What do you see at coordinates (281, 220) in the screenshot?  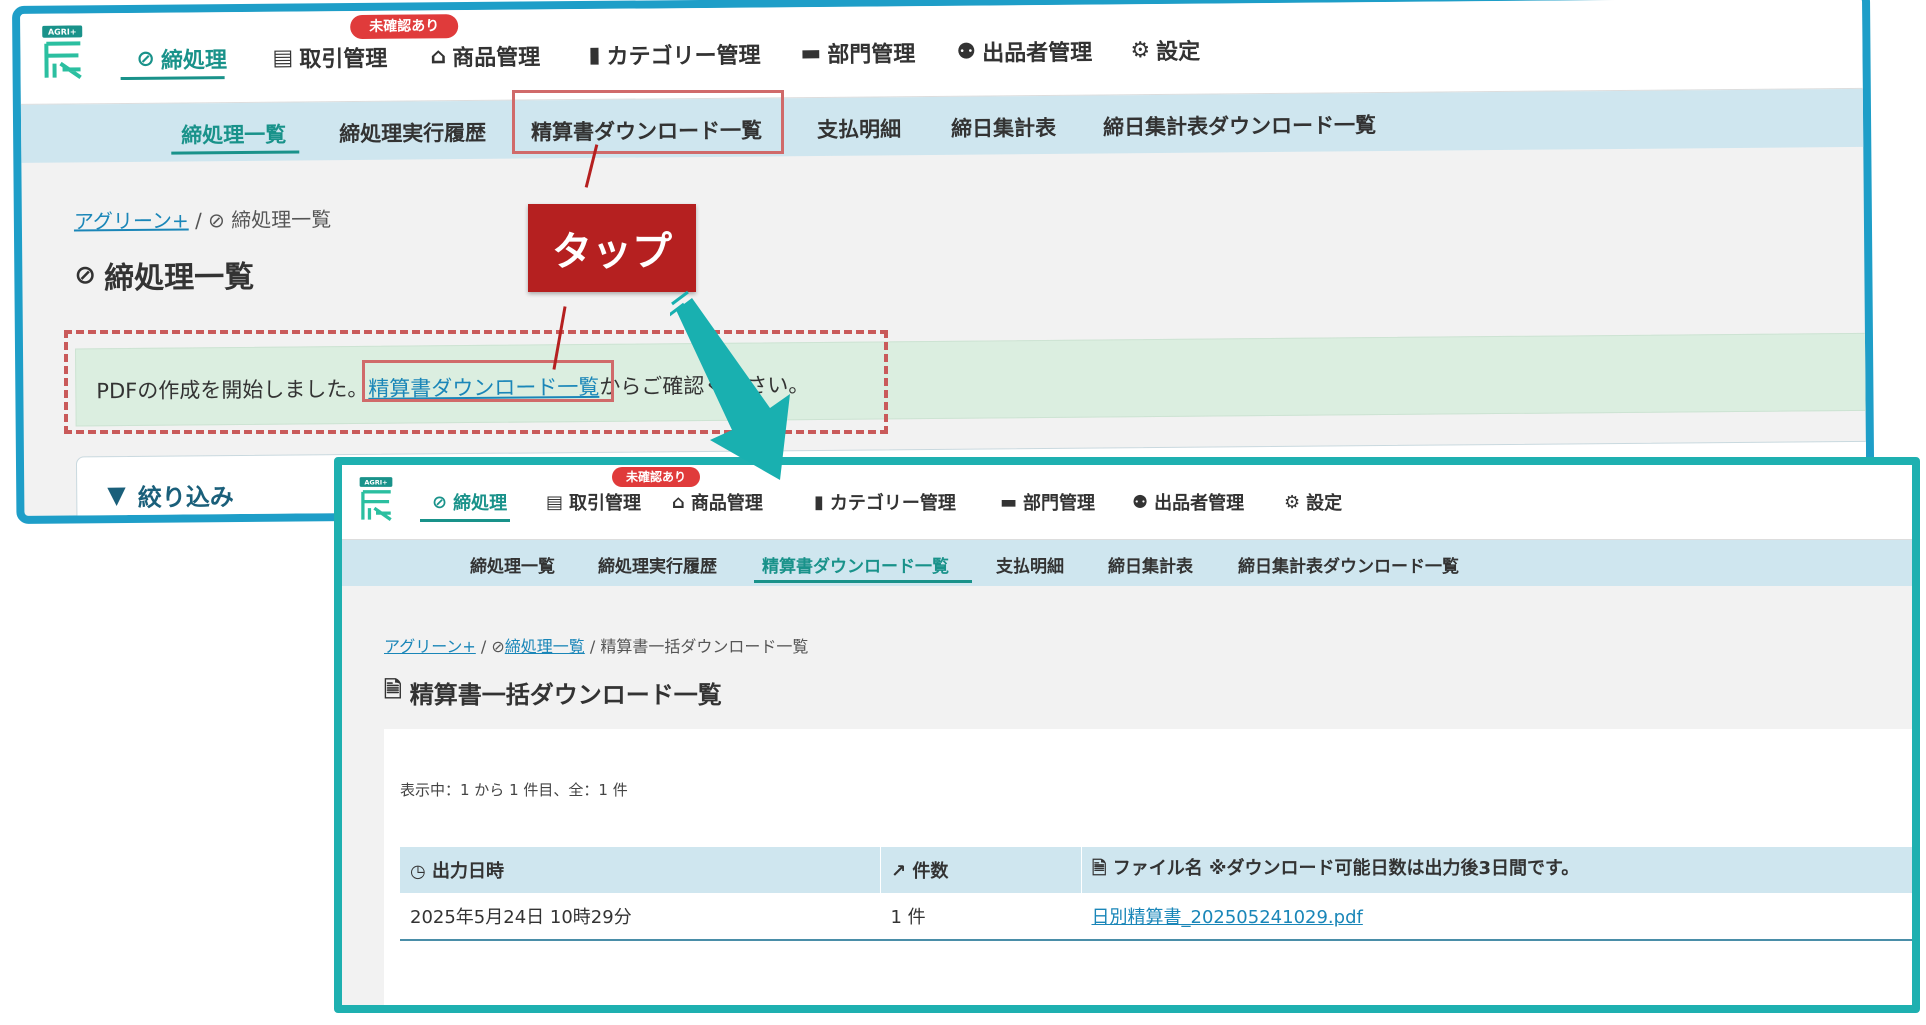 I see `breadcrumb-current: 締処理一覧` at bounding box center [281, 220].